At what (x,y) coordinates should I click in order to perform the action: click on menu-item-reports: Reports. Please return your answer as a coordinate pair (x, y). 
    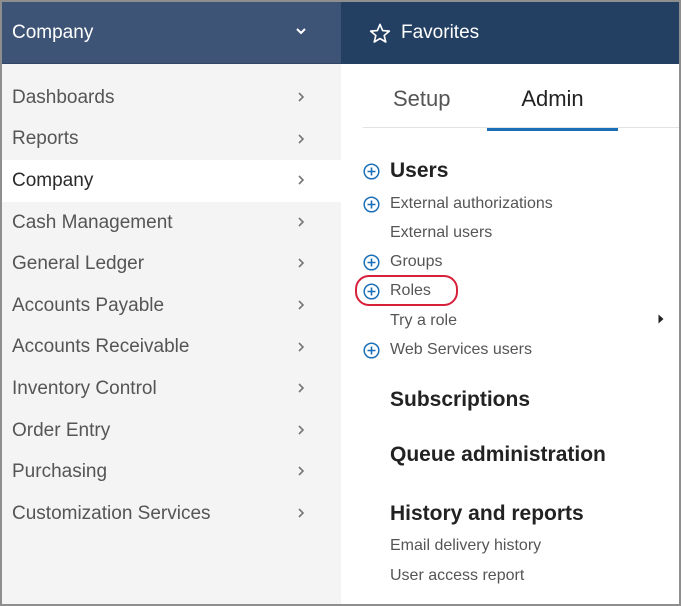
    Looking at the image, I should click on (171, 140).